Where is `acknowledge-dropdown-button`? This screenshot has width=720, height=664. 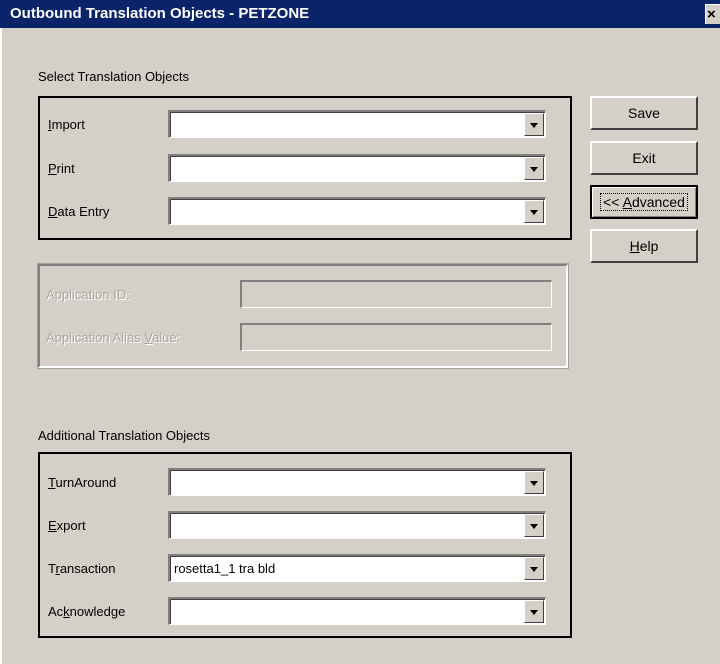 acknowledge-dropdown-button is located at coordinates (534, 611).